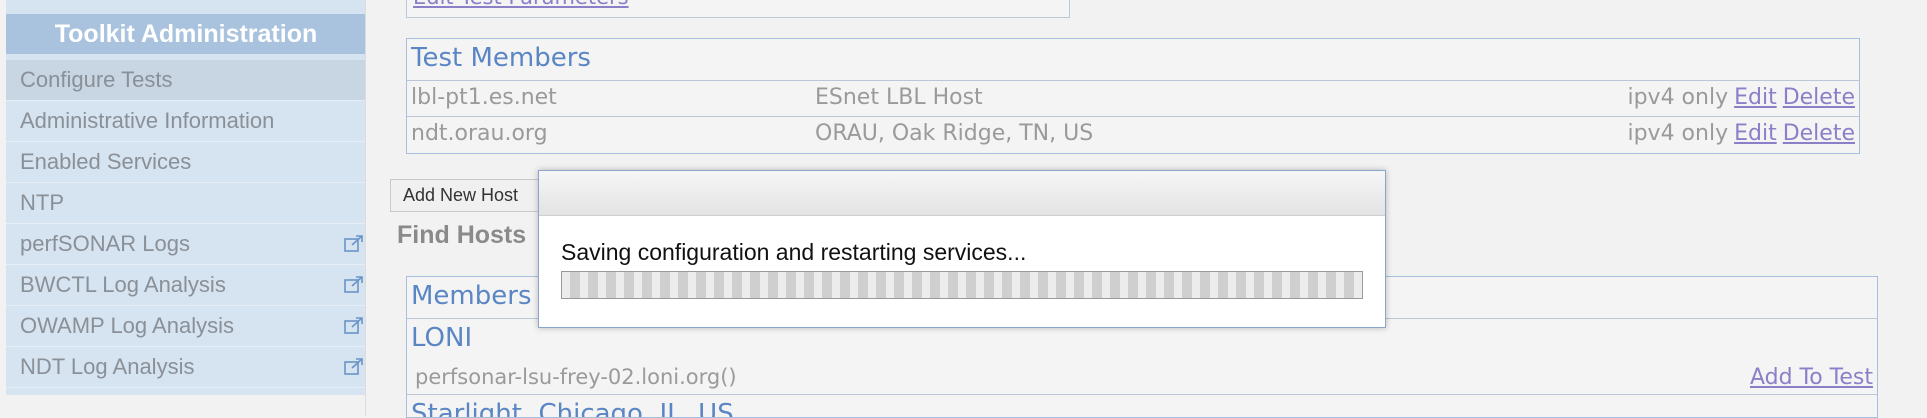  What do you see at coordinates (147, 120) in the screenshot?
I see `sidebar-item-label: Administrative Information` at bounding box center [147, 120].